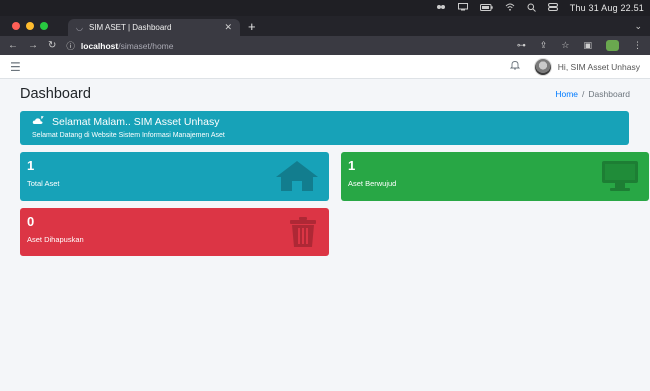  I want to click on stat-card-aset-dihapuskan: 0 Aset Dihapuskan, so click(174, 232).